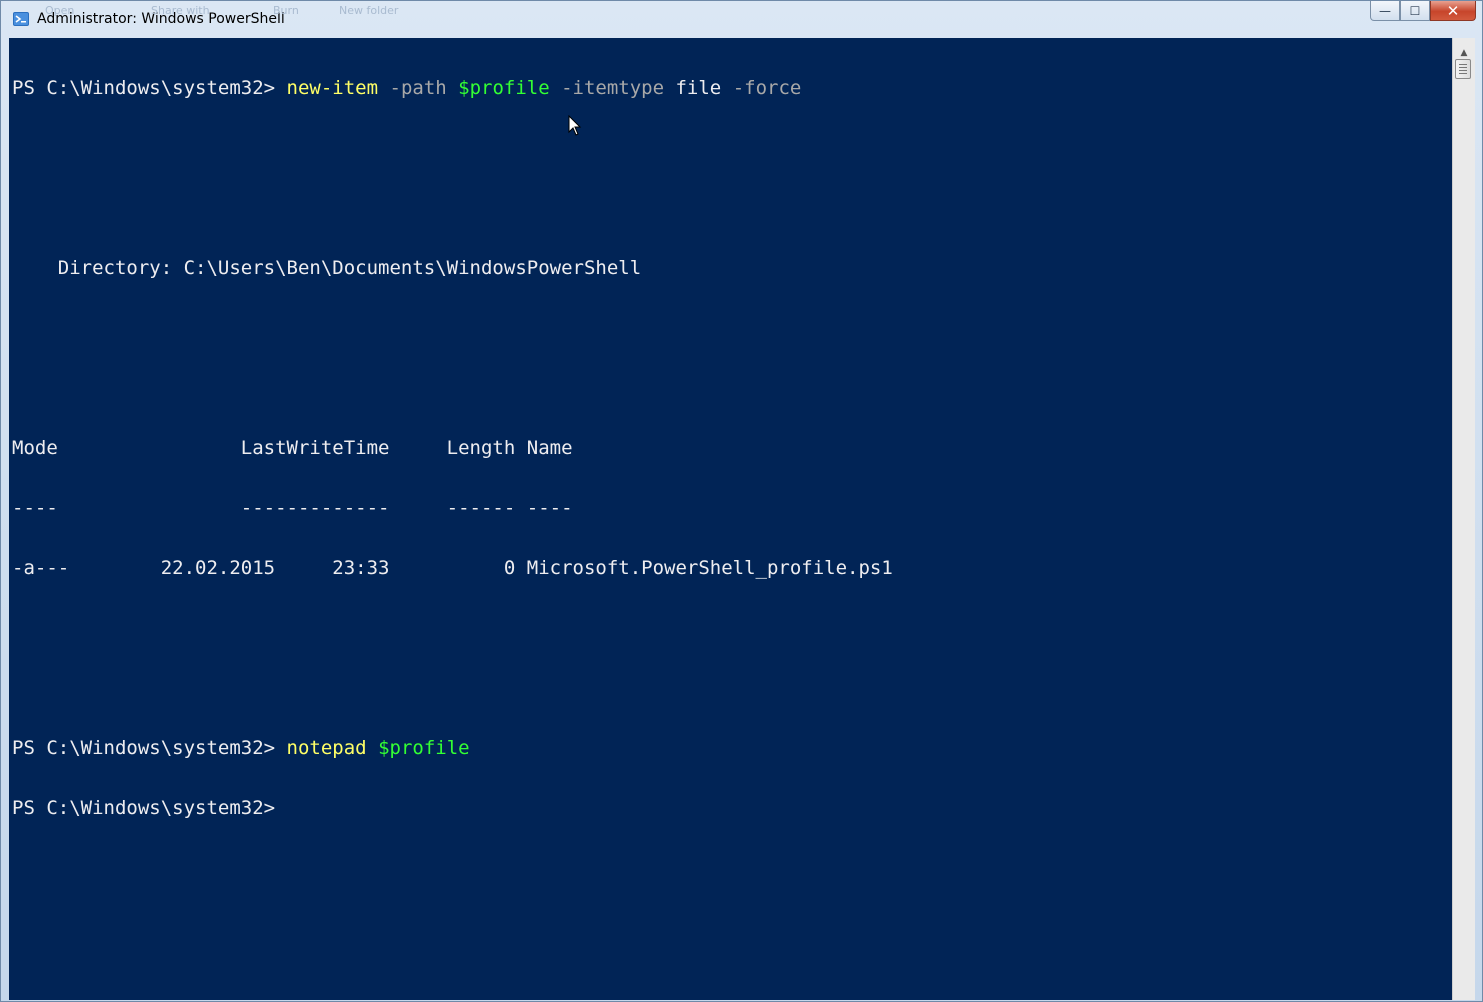 This screenshot has height=1002, width=1483. Describe the element at coordinates (1464, 53) in the screenshot. I see `arrow-up-icon: ▲` at that location.